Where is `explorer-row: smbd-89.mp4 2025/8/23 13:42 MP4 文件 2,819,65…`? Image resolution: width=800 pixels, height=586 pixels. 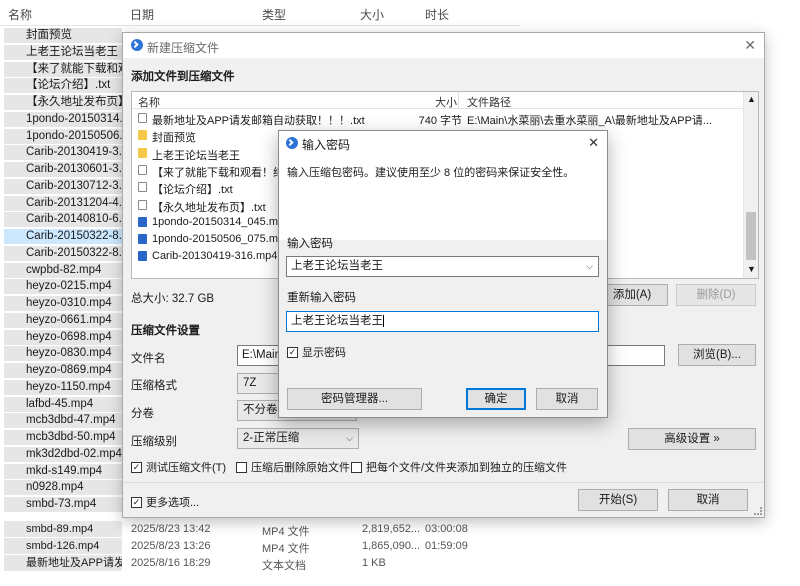
explorer-row: smbd-89.mp4 2025/8/23 13:42 MP4 文件 2,819,65… is located at coordinates (260, 529).